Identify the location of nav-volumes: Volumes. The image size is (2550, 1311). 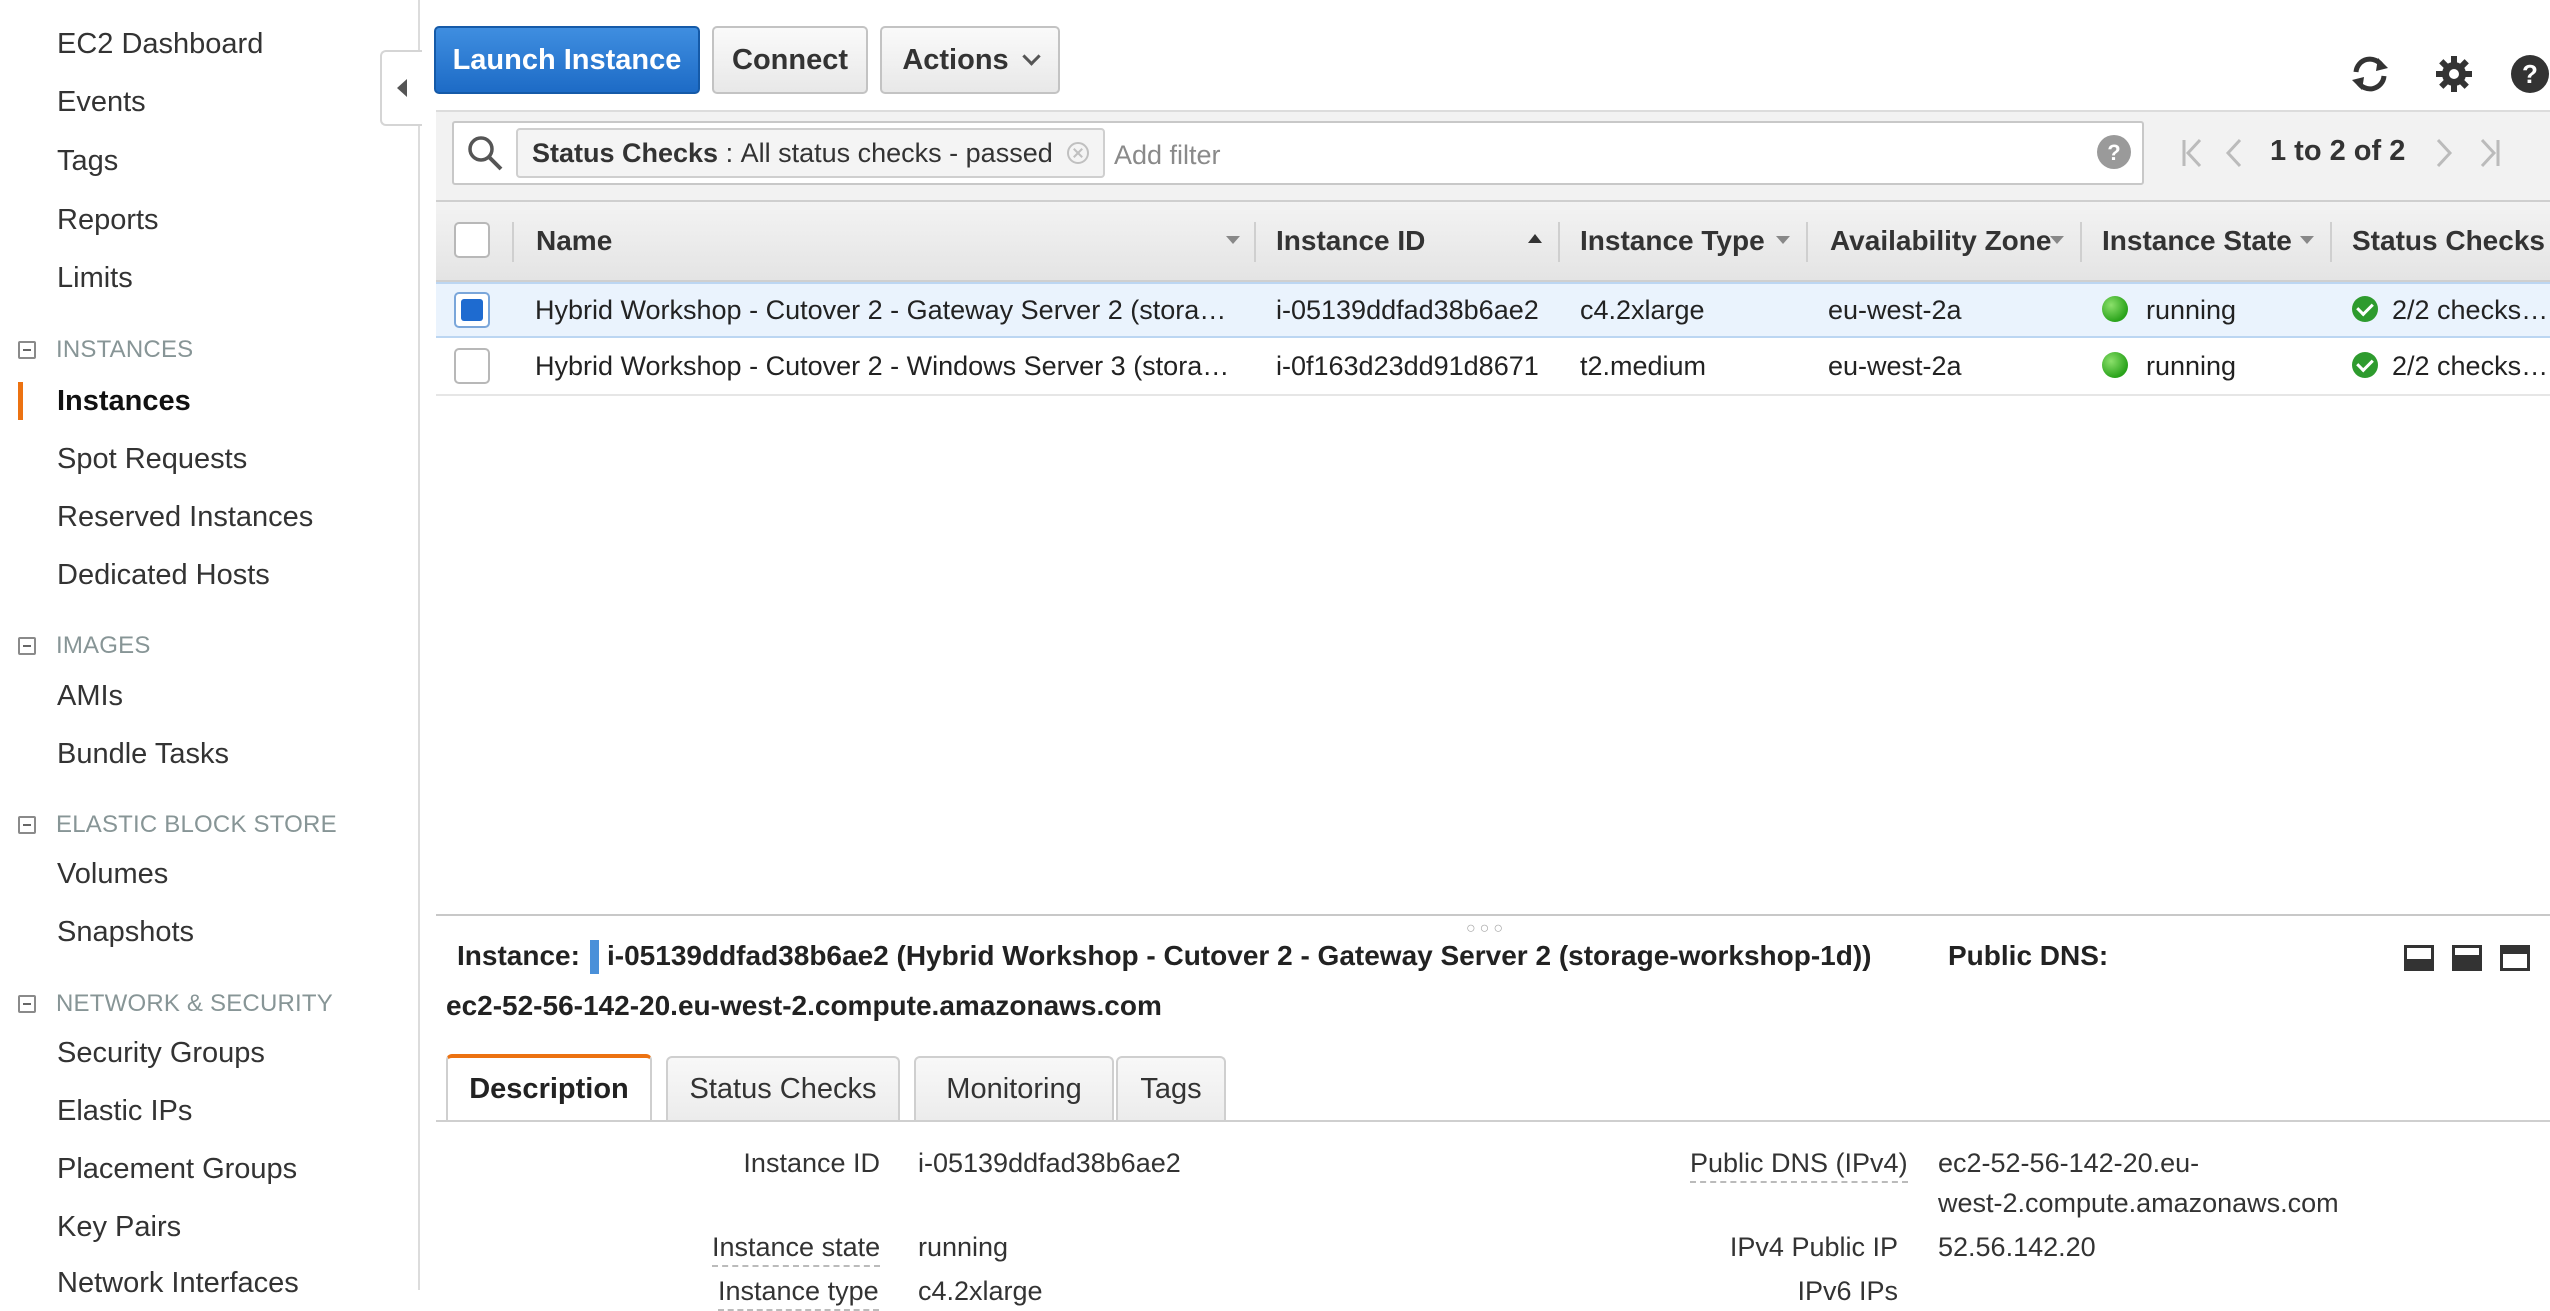
(112, 874).